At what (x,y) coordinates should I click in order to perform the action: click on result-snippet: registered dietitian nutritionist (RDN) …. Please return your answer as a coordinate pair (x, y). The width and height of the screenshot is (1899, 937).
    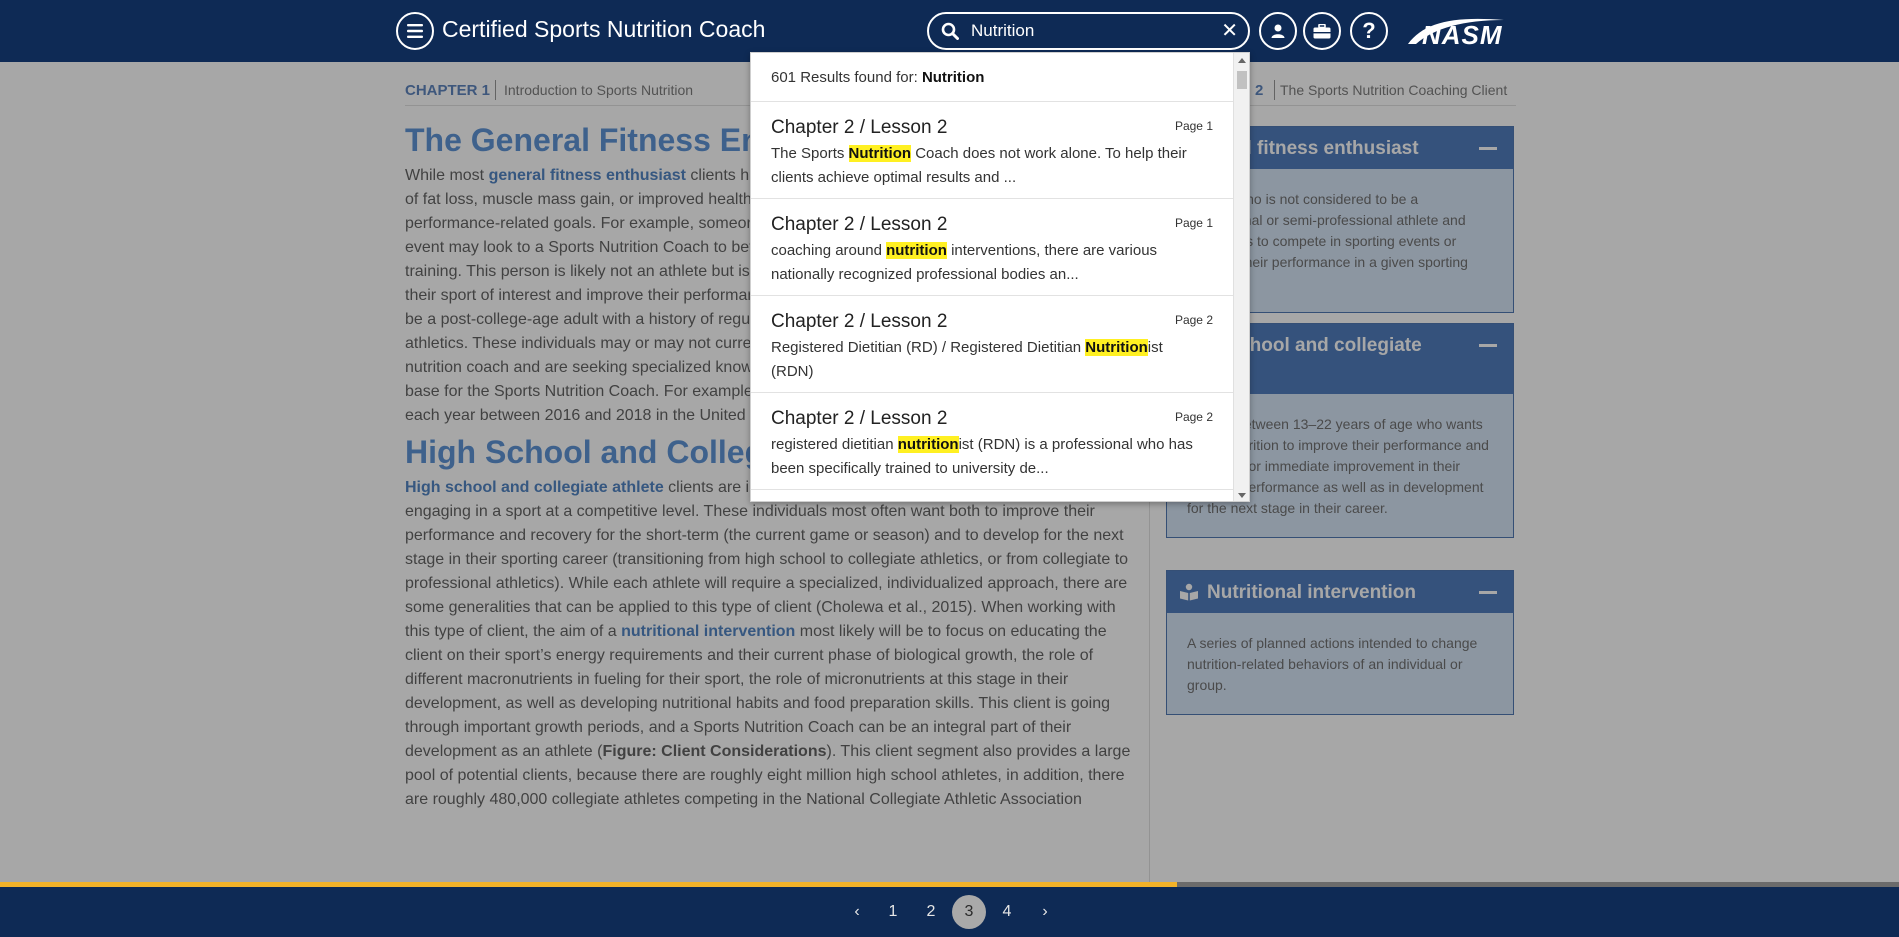
    Looking at the image, I should click on (986, 457).